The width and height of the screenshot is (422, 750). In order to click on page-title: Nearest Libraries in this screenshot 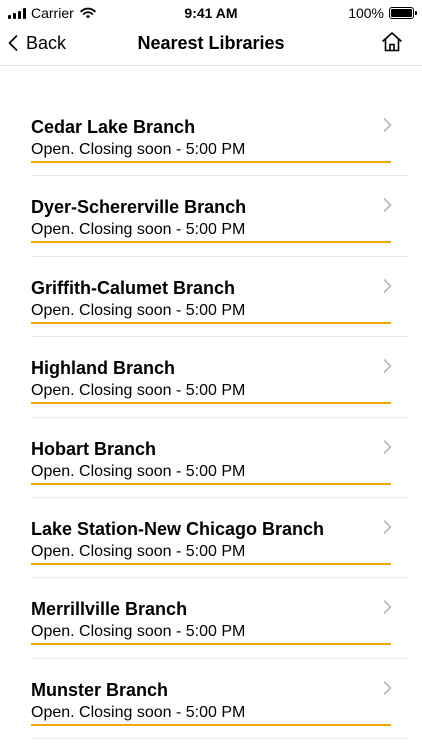, I will do `click(211, 43)`.